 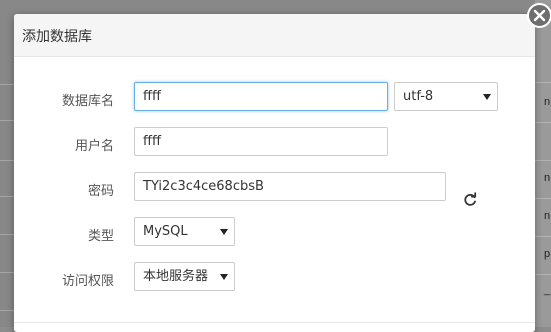 What do you see at coordinates (418, 96) in the screenshot?
I see `charset-select-value: utf-8` at bounding box center [418, 96].